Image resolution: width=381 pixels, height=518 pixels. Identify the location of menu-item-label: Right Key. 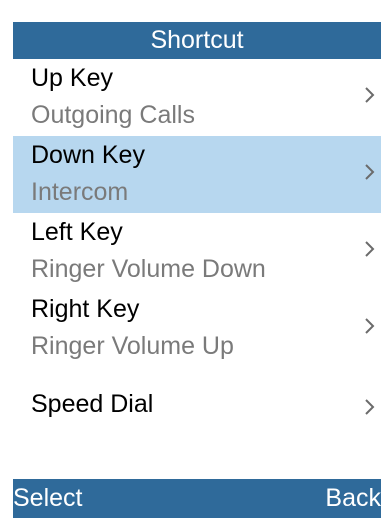
(85, 309).